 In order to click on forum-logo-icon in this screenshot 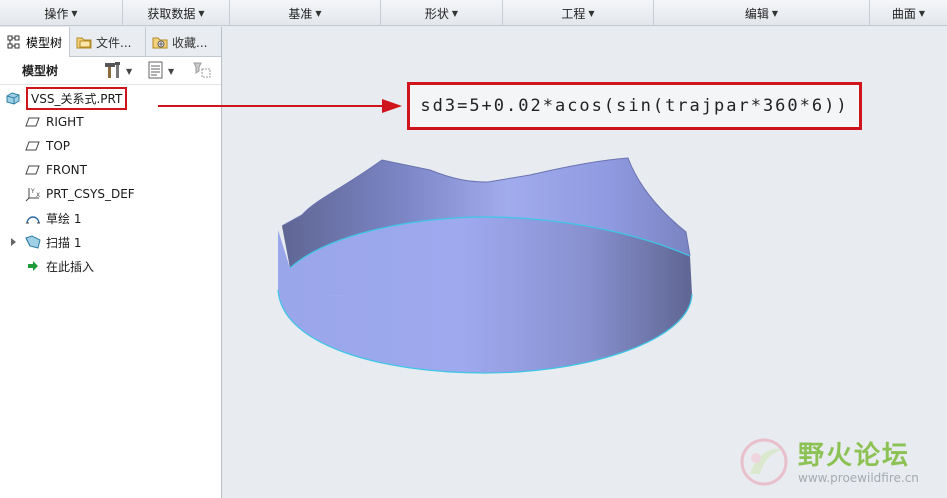, I will do `click(764, 463)`.